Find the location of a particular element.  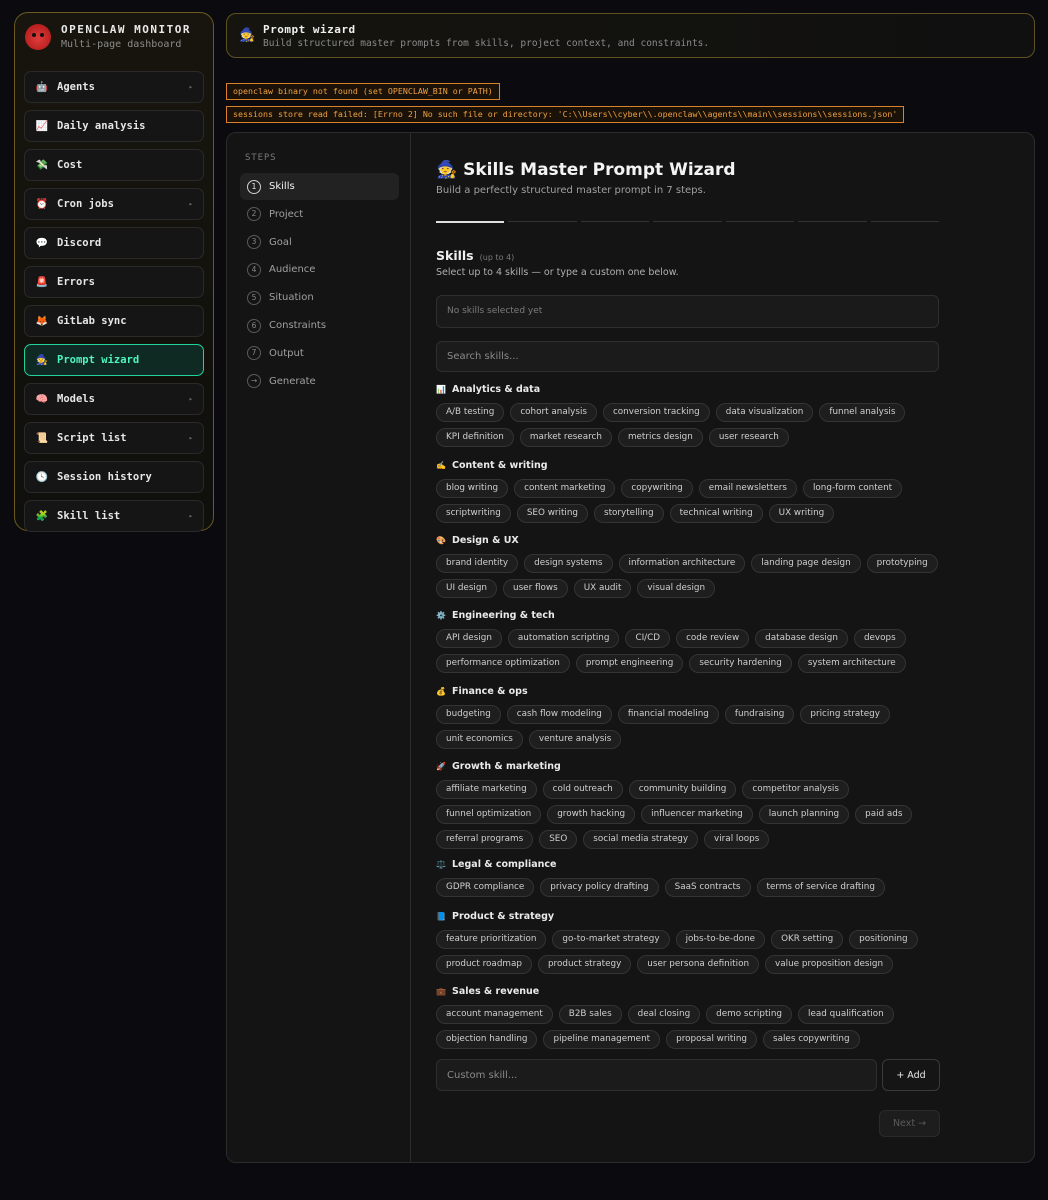

sidebar-item-errors: 🚨 Errors is located at coordinates (114, 282).